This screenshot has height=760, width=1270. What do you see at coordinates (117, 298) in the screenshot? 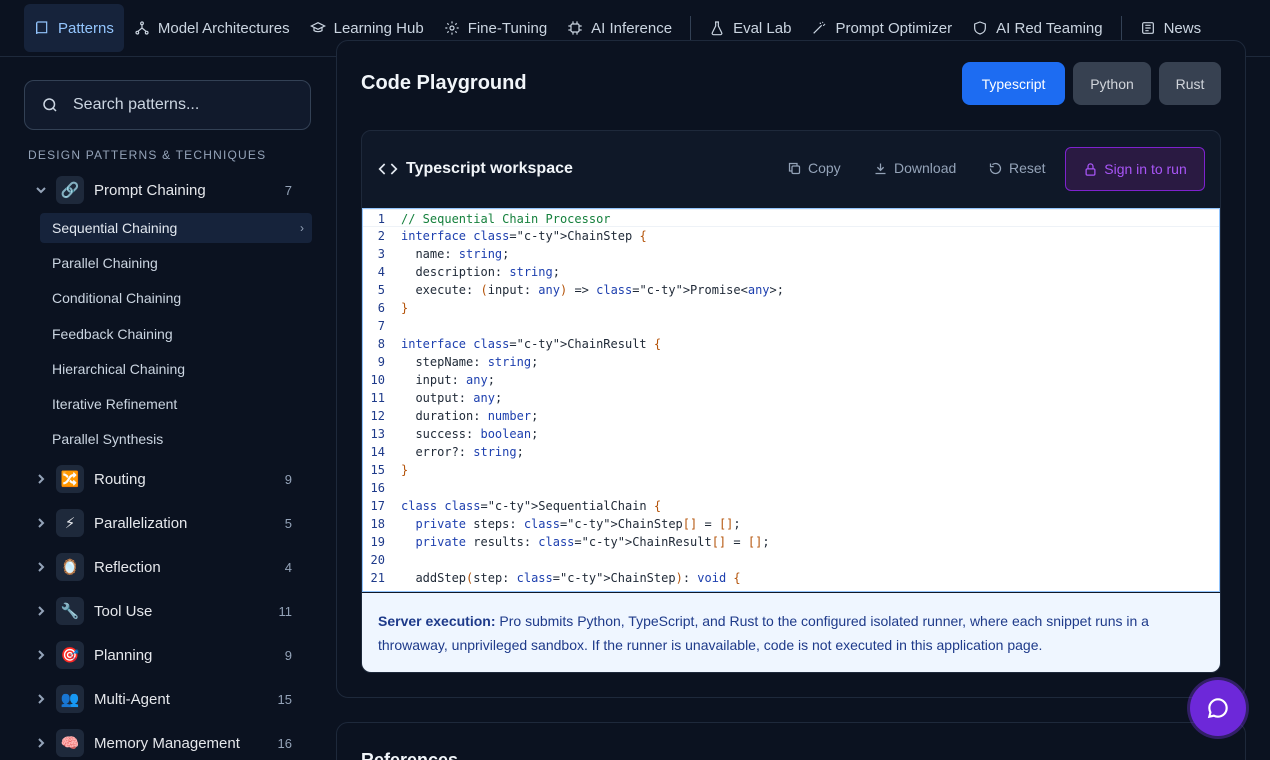
I see `sub-item-label: Conditional Chaining` at bounding box center [117, 298].